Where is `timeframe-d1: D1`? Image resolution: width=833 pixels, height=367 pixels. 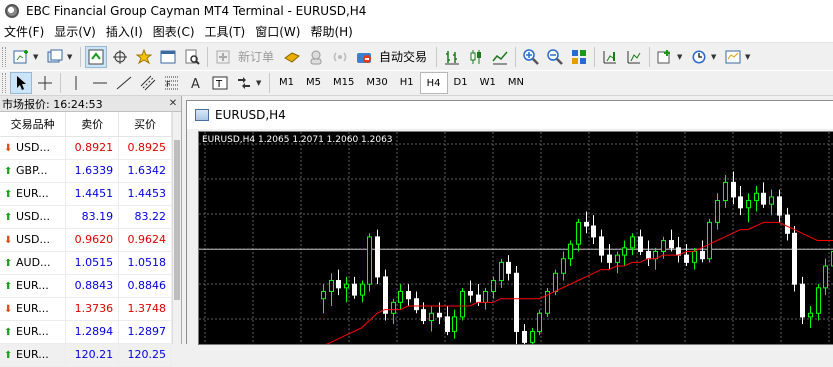 timeframe-d1: D1 is located at coordinates (461, 83).